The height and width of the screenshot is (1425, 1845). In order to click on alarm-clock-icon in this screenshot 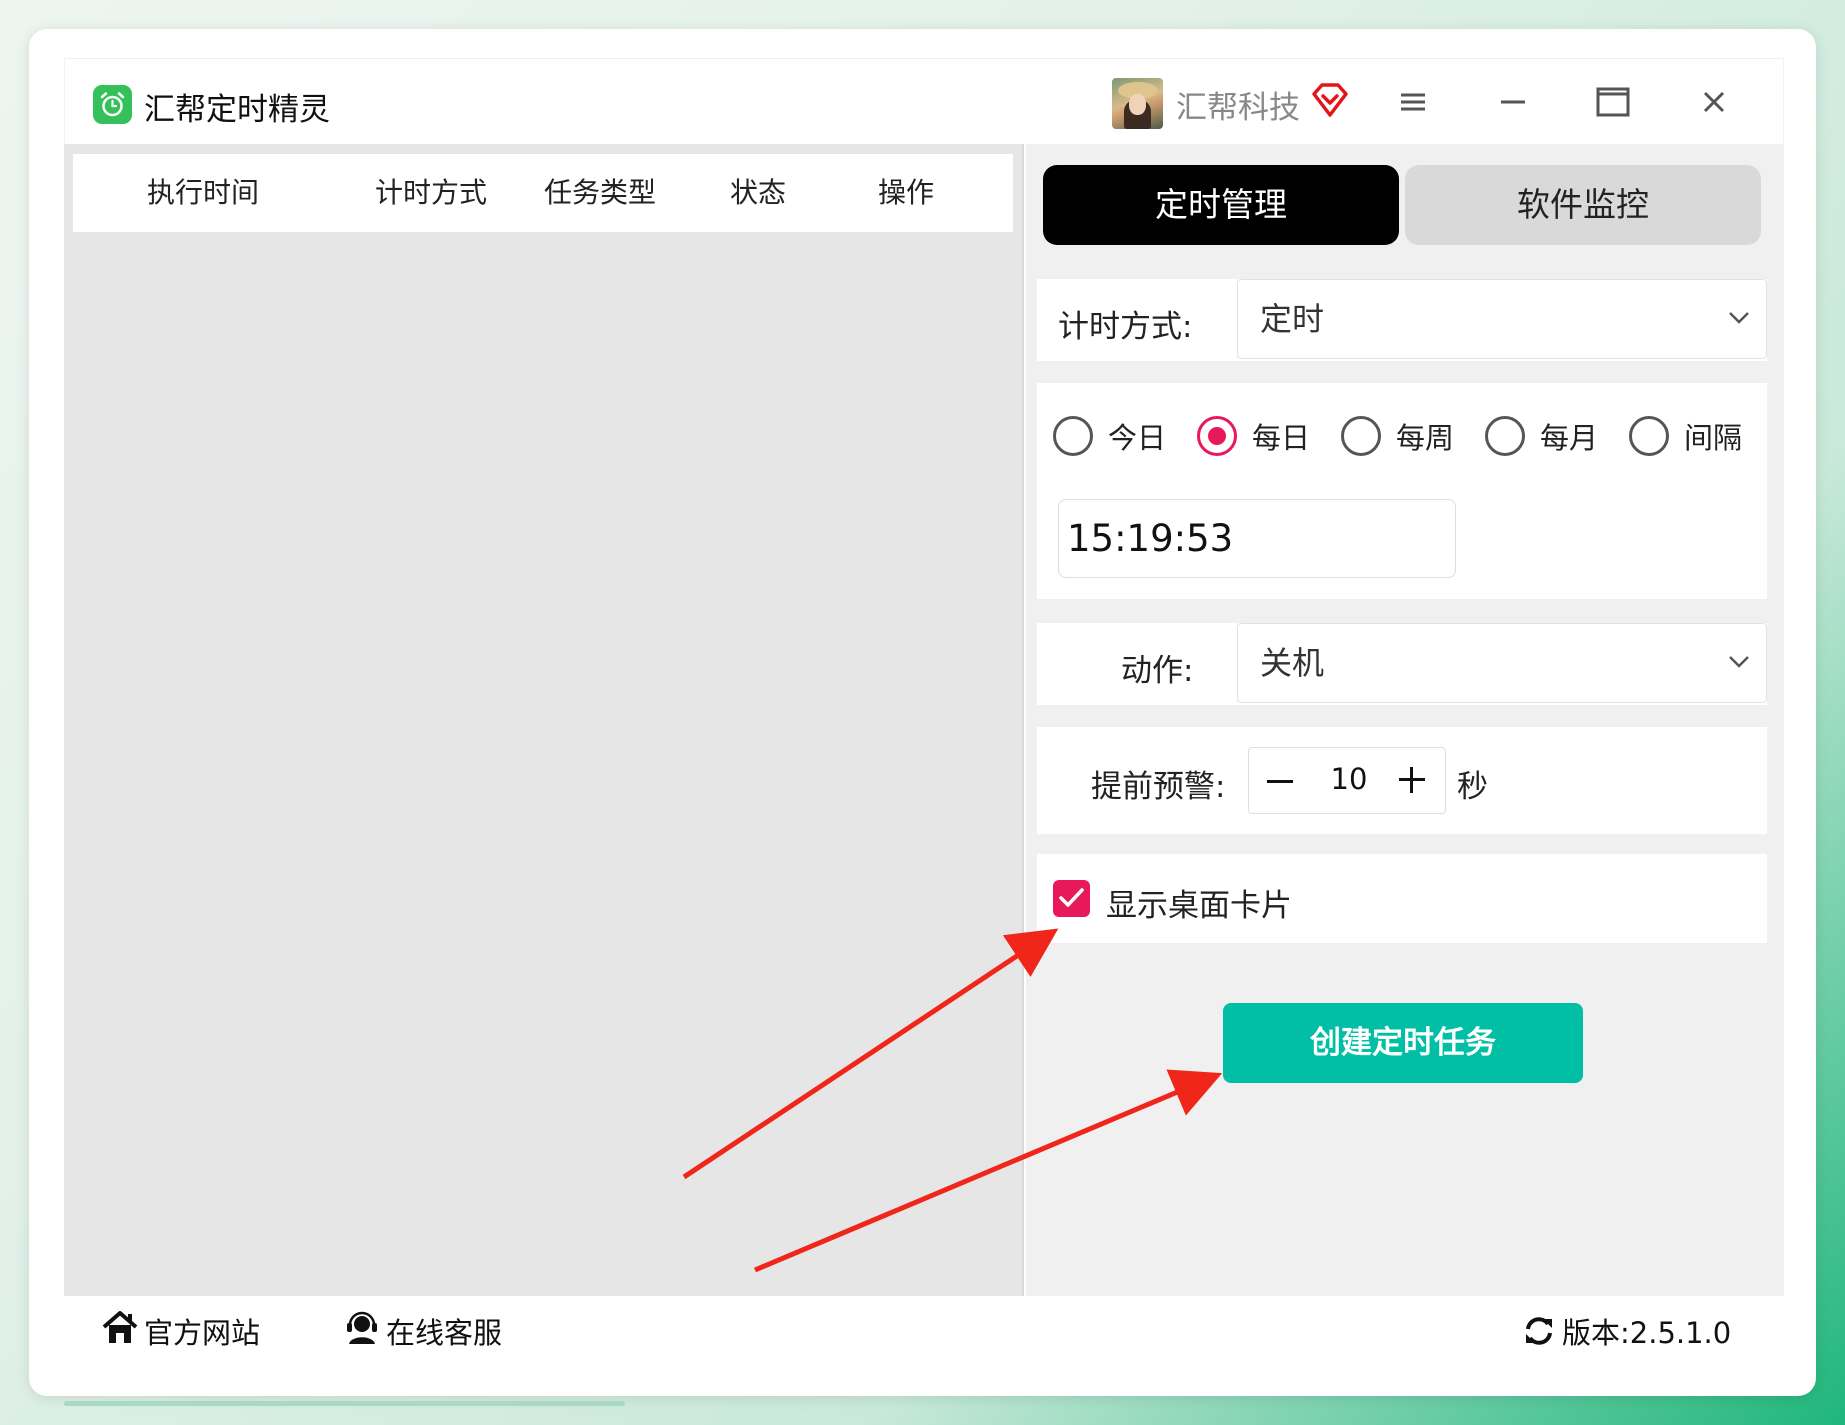, I will do `click(112, 104)`.